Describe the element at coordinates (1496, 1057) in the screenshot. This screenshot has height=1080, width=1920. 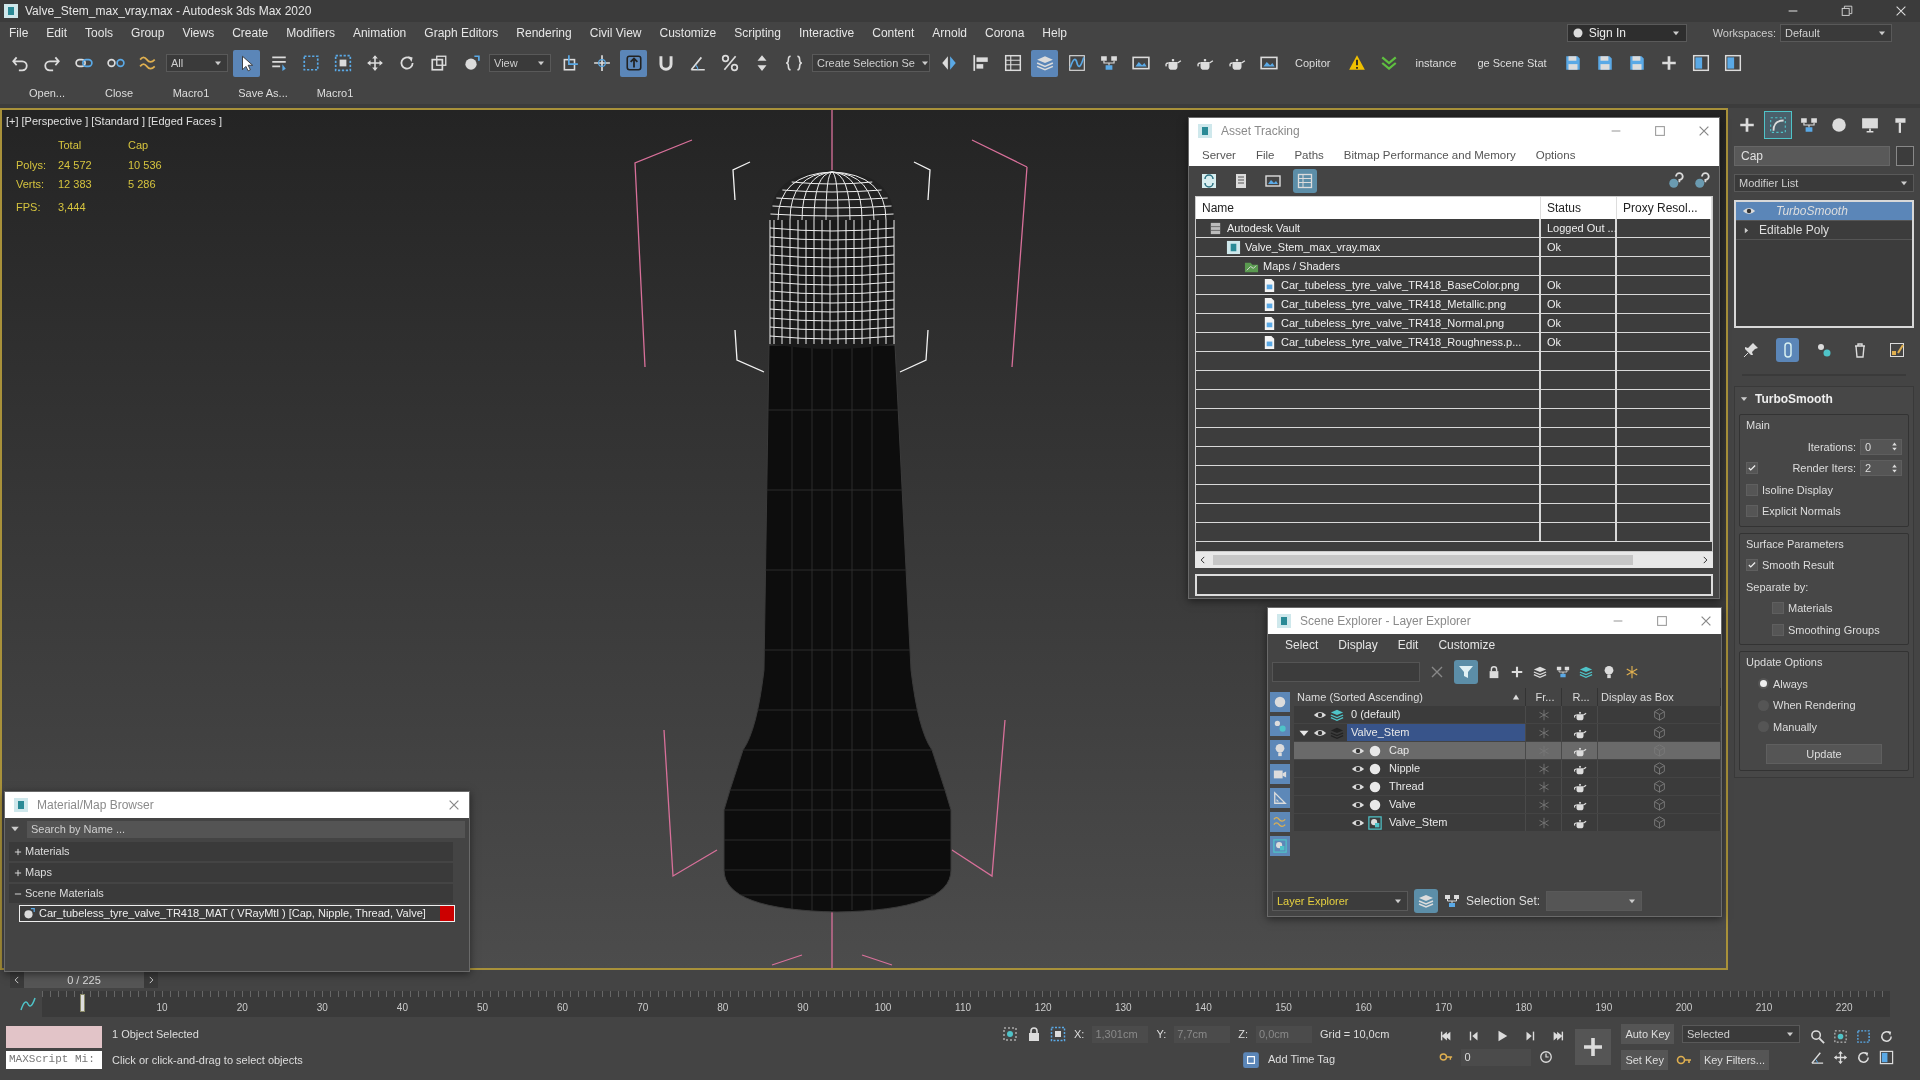
I see `frame-field: 0` at that location.